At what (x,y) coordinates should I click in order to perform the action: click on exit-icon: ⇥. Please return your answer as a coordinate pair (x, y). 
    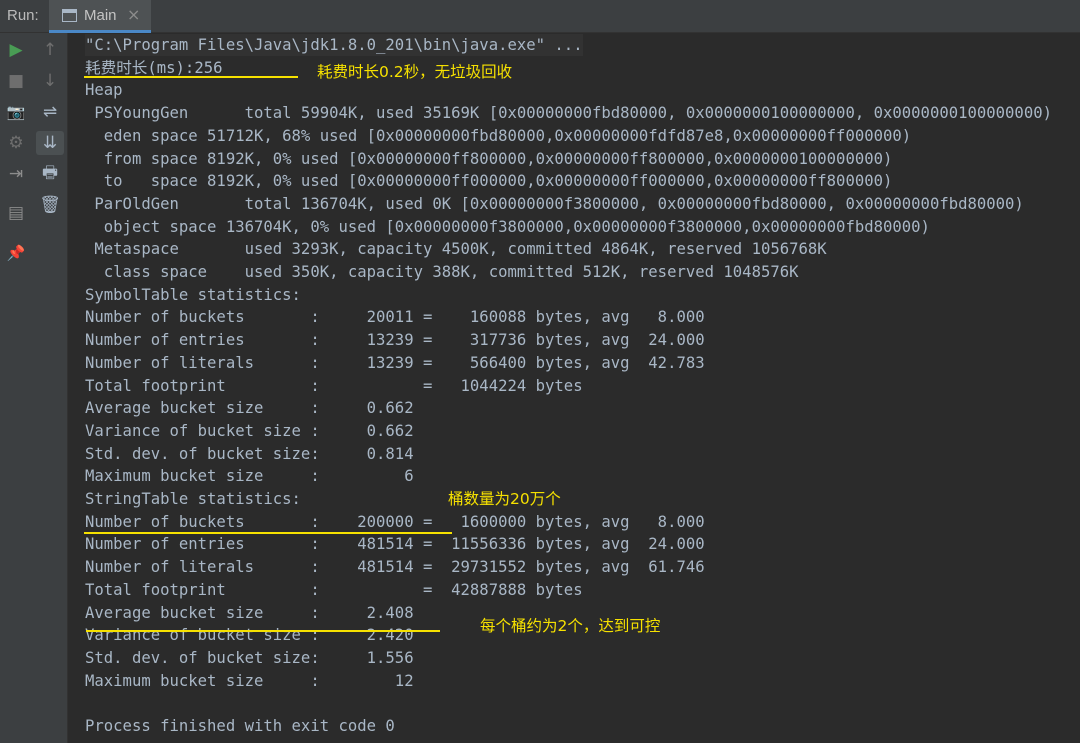
    Looking at the image, I should click on (16, 174).